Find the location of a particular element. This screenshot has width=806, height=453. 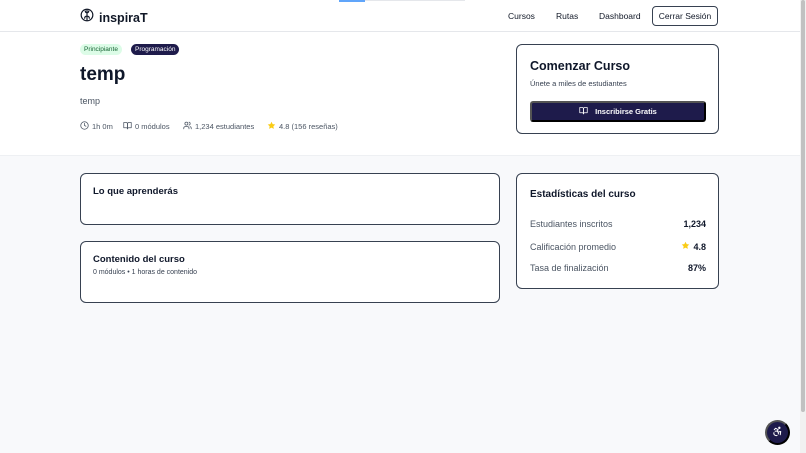

nav-link-dashboard: Dashboard is located at coordinates (620, 16).